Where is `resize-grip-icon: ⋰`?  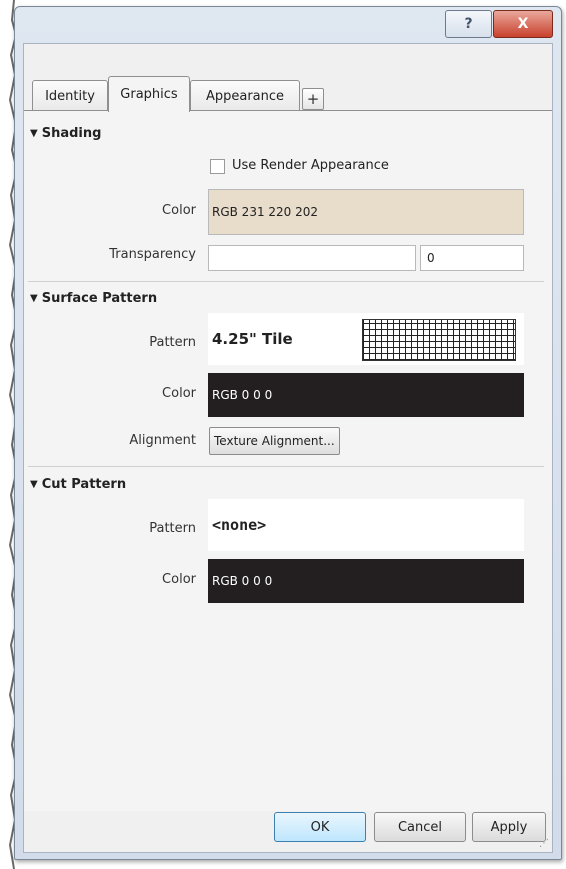
resize-grip-icon: ⋰ is located at coordinates (544, 843).